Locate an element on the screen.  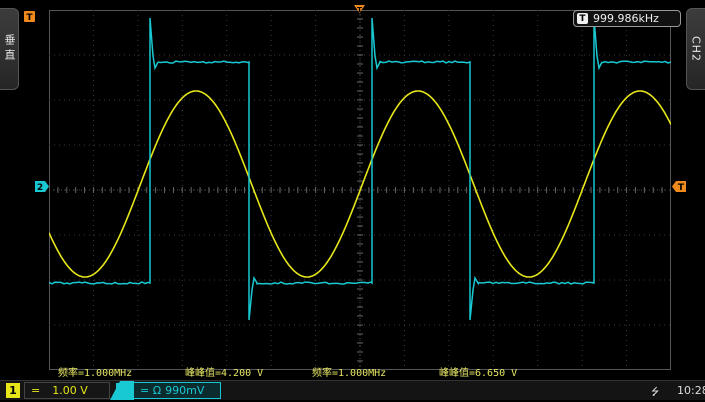
clock-time: 10:28 is located at coordinates (691, 390).